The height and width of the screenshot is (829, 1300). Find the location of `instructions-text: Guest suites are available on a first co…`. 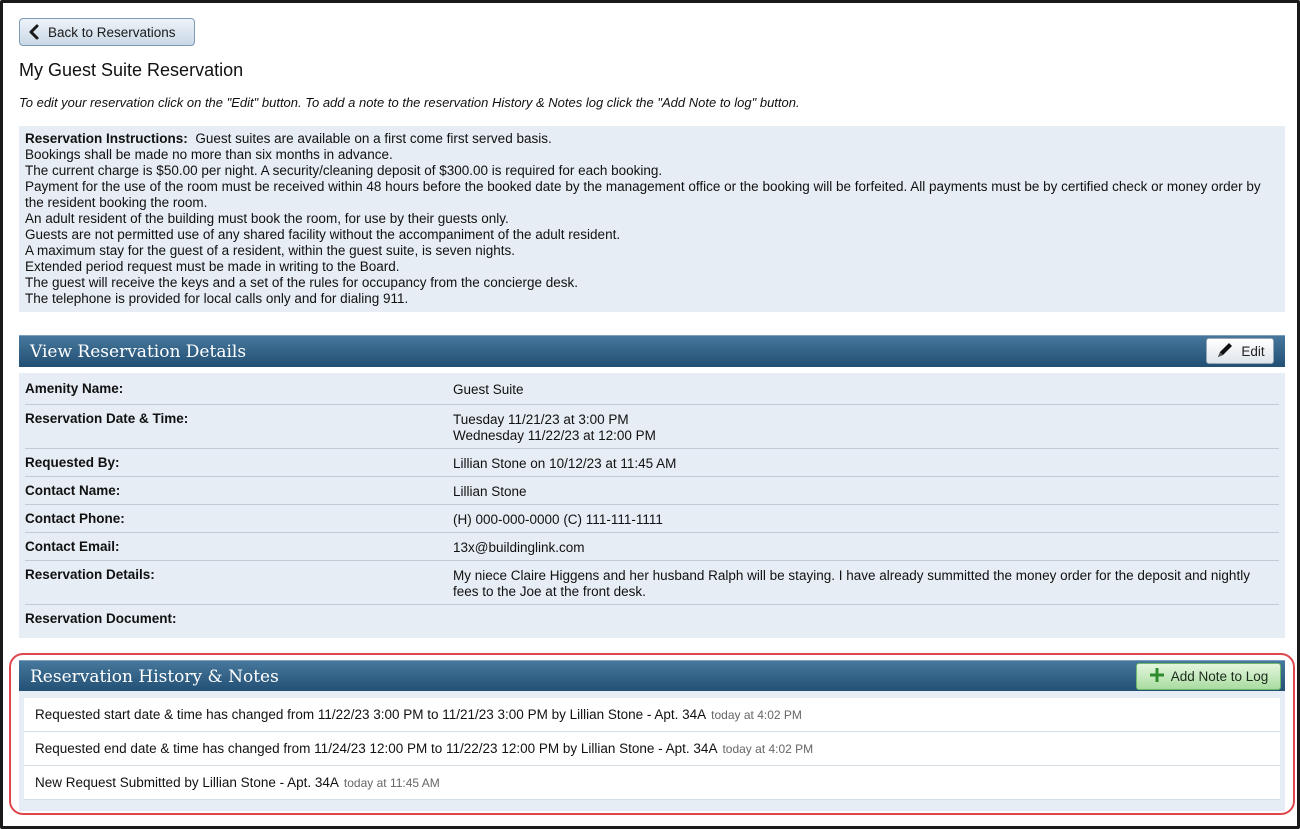

instructions-text: Guest suites are available on a first co… is located at coordinates (373, 138).